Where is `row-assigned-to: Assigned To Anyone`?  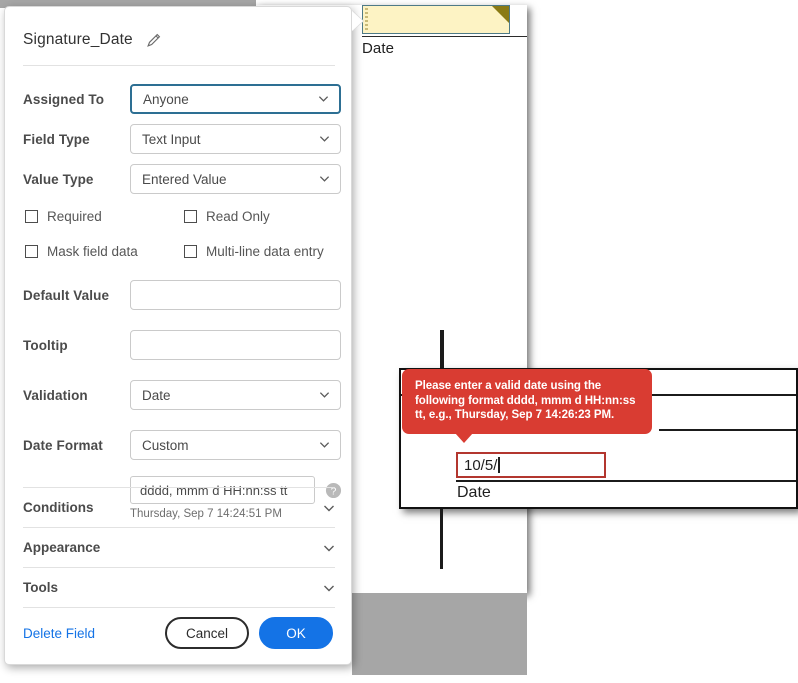
row-assigned-to: Assigned To Anyone is located at coordinates (179, 99).